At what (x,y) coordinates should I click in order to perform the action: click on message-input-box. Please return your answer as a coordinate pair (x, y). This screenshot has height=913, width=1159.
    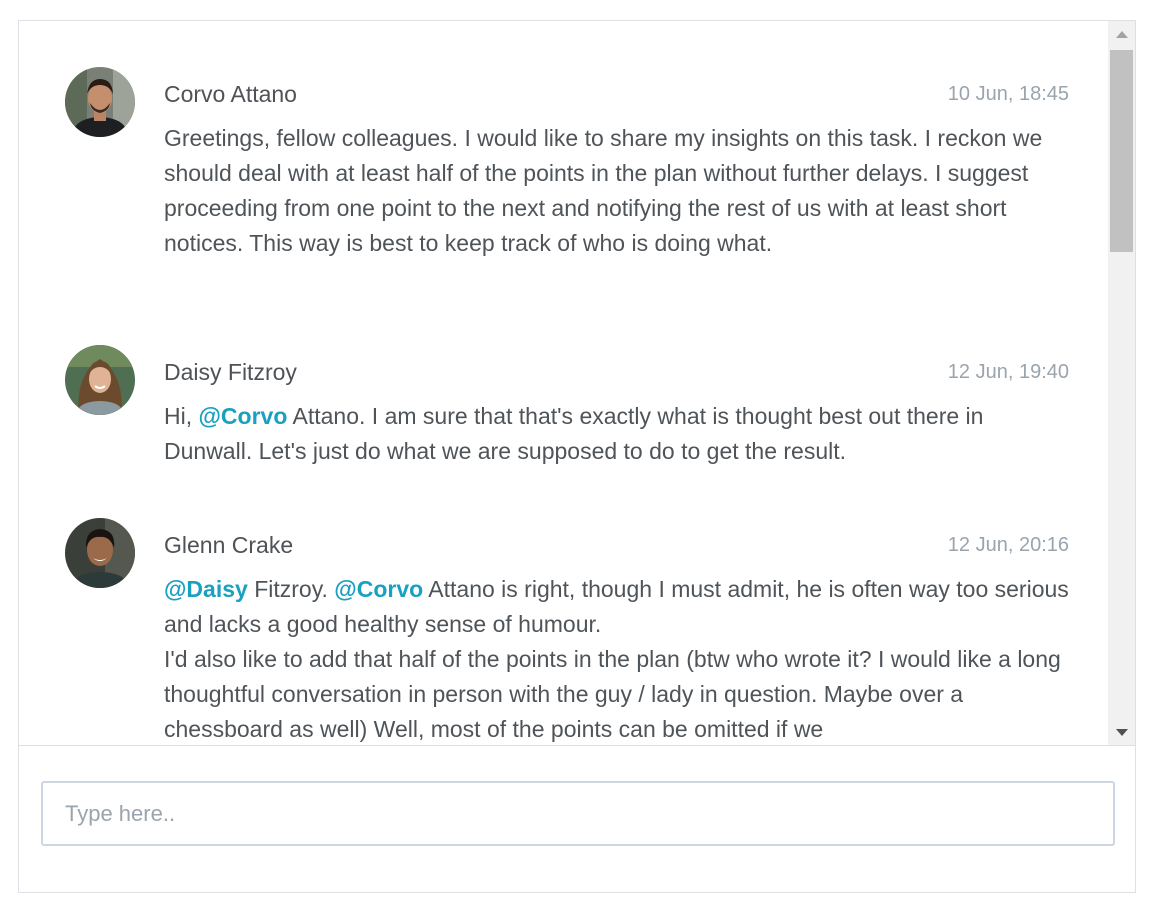
    Looking at the image, I should click on (578, 813).